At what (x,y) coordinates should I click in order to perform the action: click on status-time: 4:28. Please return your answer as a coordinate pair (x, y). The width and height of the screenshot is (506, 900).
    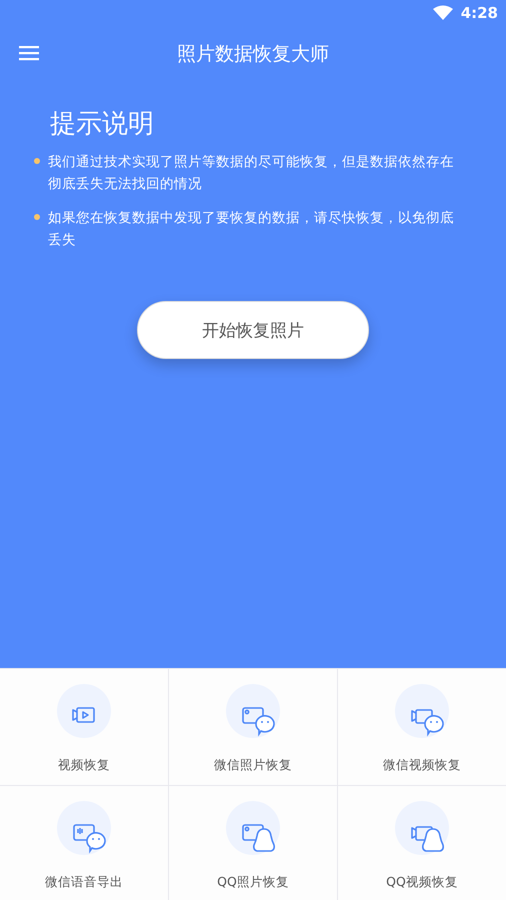
    Looking at the image, I should click on (479, 13).